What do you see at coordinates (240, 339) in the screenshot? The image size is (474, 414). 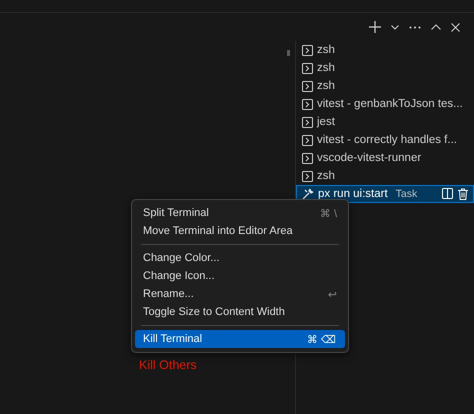 I see `menu-item: Kill Terminal ⌘ ⌫` at bounding box center [240, 339].